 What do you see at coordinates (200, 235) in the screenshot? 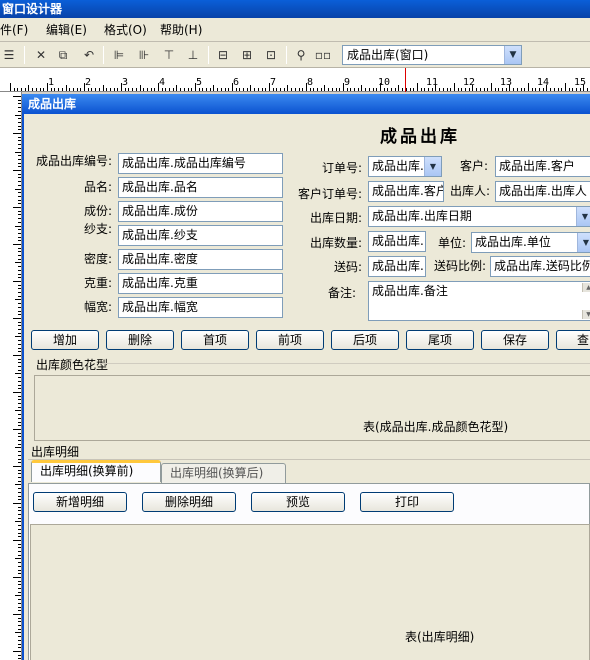
I see `yarn-count-field: 成品出库.纱支` at bounding box center [200, 235].